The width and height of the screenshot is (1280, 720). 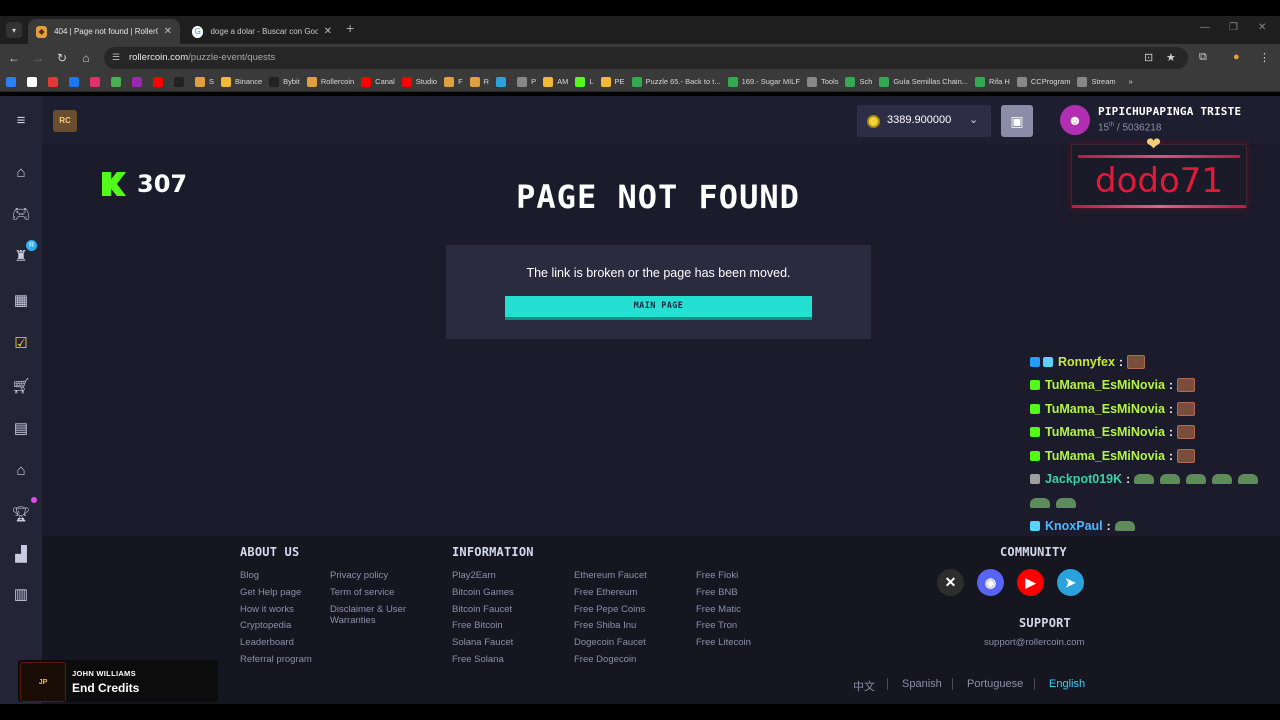 What do you see at coordinates (646, 58) in the screenshot?
I see `address-bar: ☰ rollercoin.com/puzzle-event/quests ⊡ ★` at bounding box center [646, 58].